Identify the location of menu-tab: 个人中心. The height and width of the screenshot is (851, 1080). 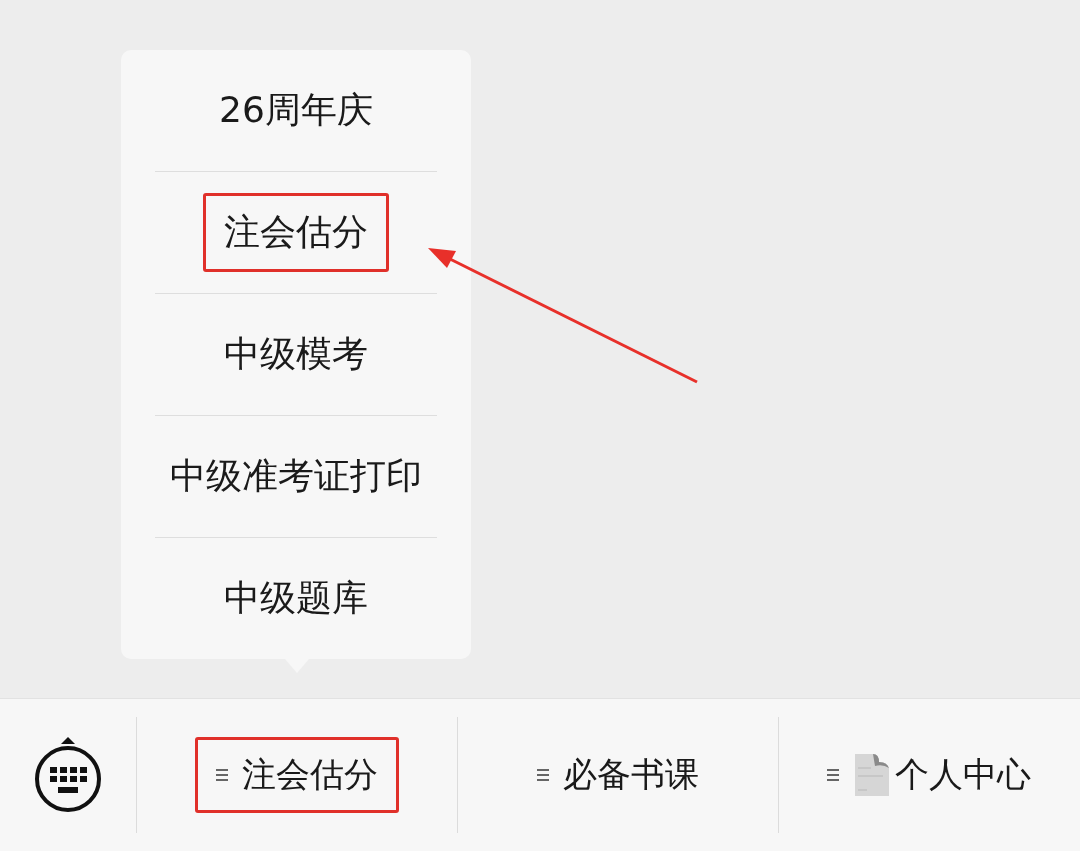
(929, 775).